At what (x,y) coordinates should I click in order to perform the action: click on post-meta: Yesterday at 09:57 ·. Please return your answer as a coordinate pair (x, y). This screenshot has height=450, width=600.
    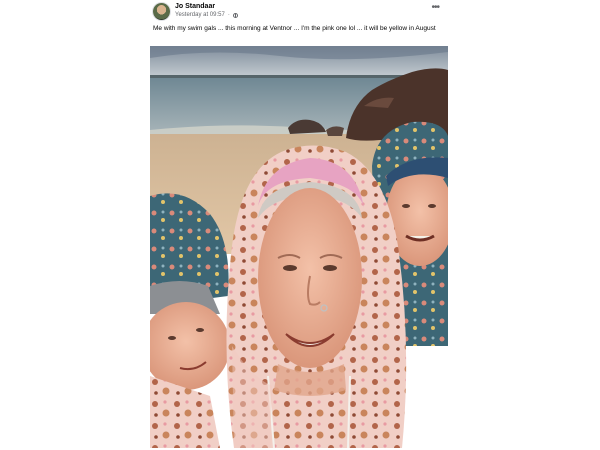
    Looking at the image, I should click on (206, 15).